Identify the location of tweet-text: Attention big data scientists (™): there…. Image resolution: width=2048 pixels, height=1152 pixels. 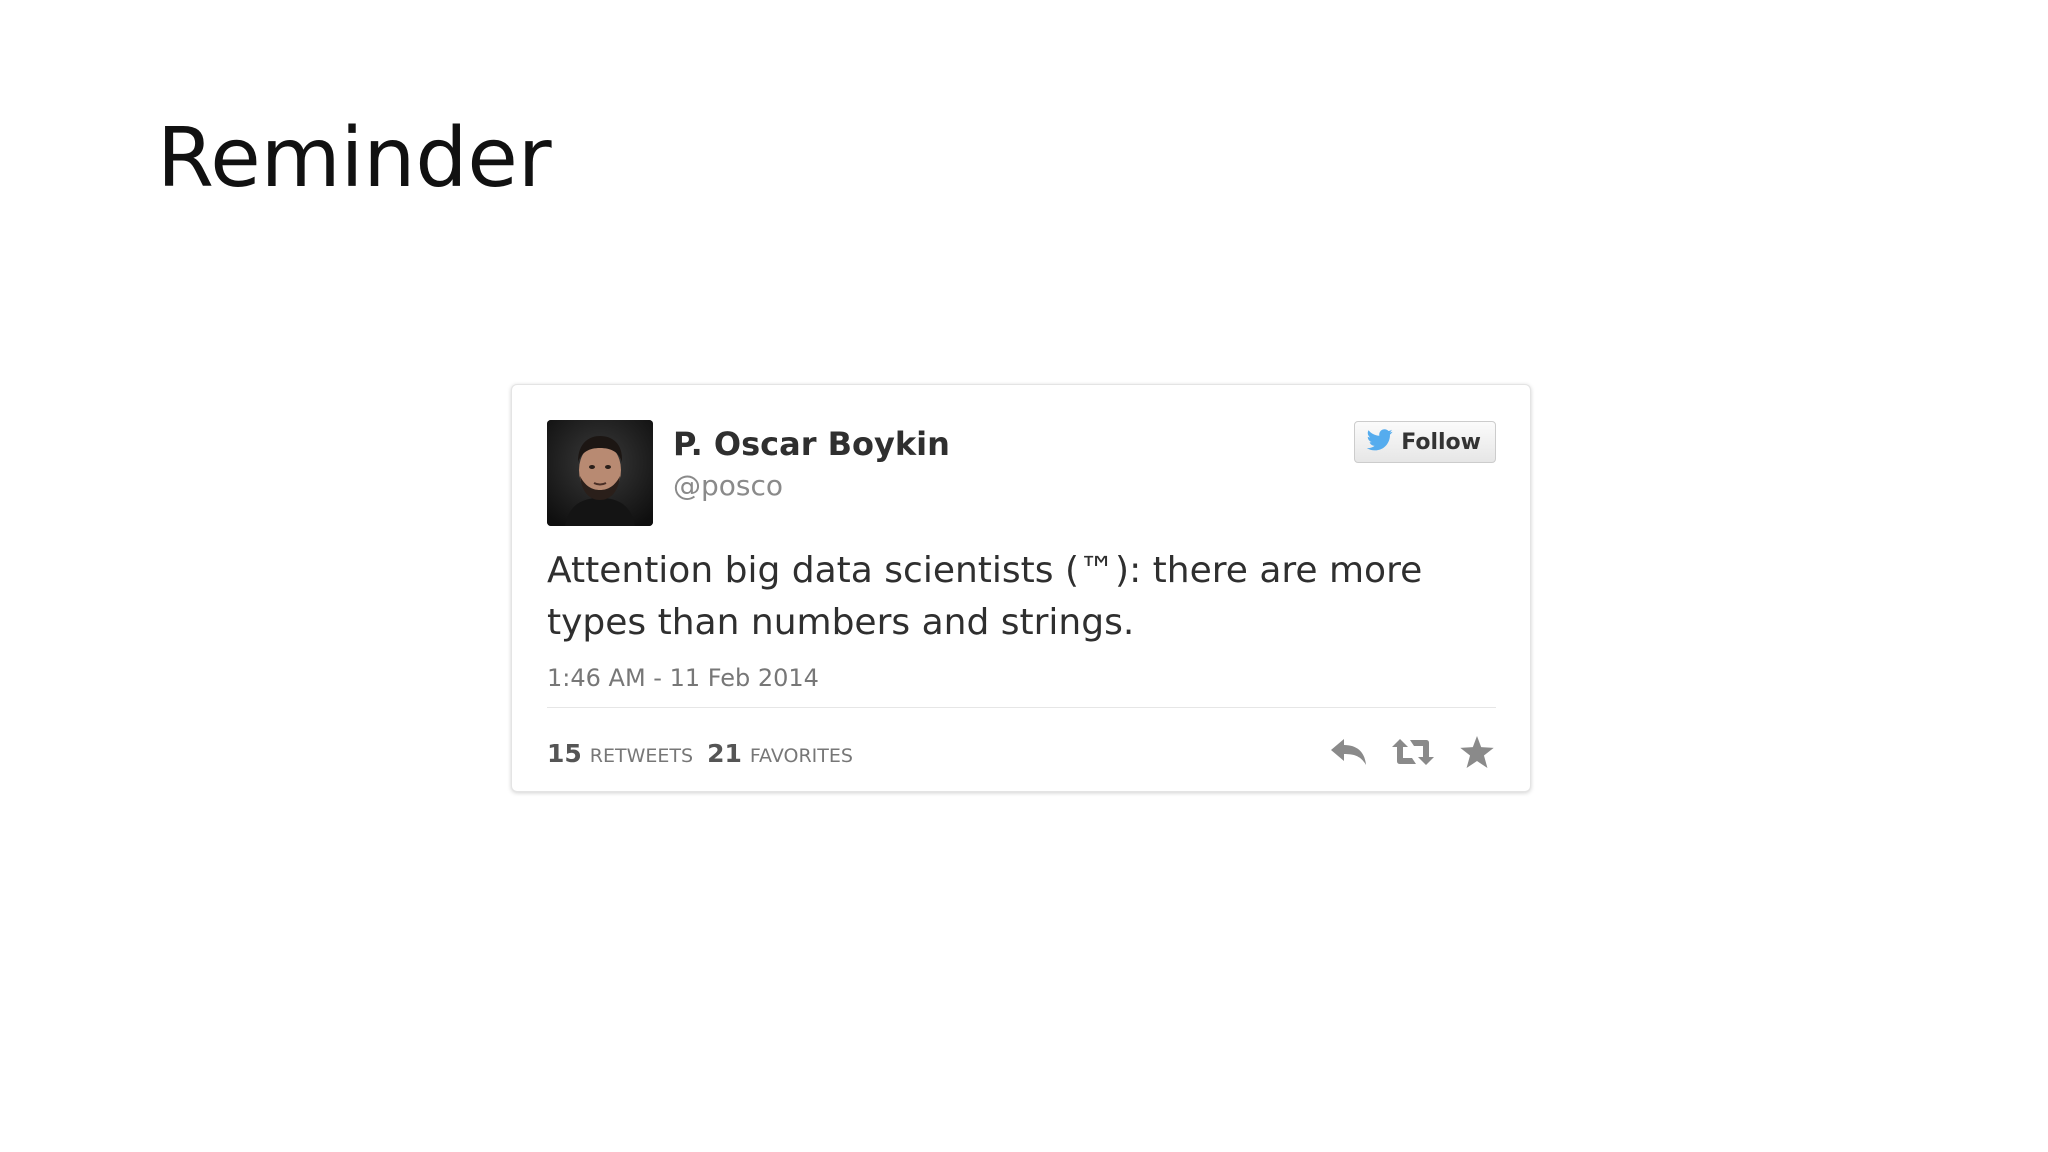
(985, 596).